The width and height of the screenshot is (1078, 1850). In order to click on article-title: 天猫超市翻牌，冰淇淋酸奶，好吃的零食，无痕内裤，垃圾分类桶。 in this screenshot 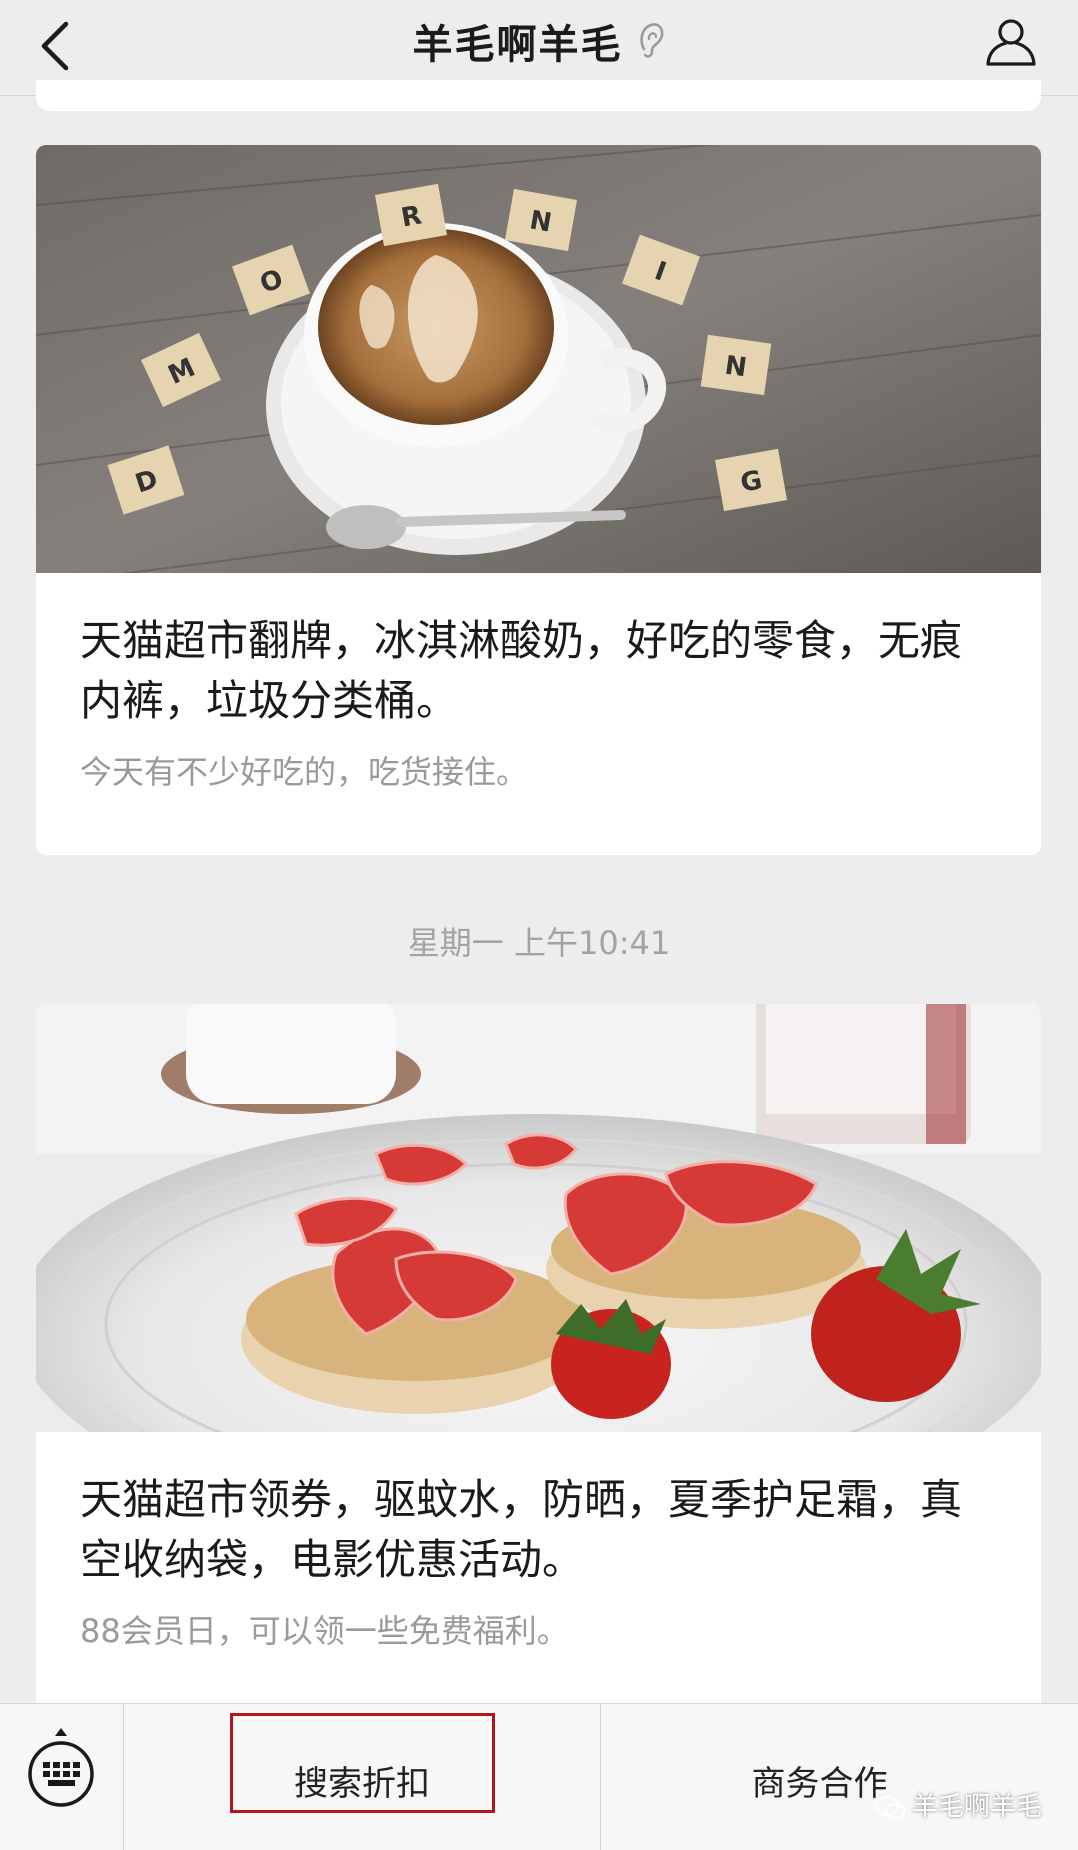, I will do `click(521, 670)`.